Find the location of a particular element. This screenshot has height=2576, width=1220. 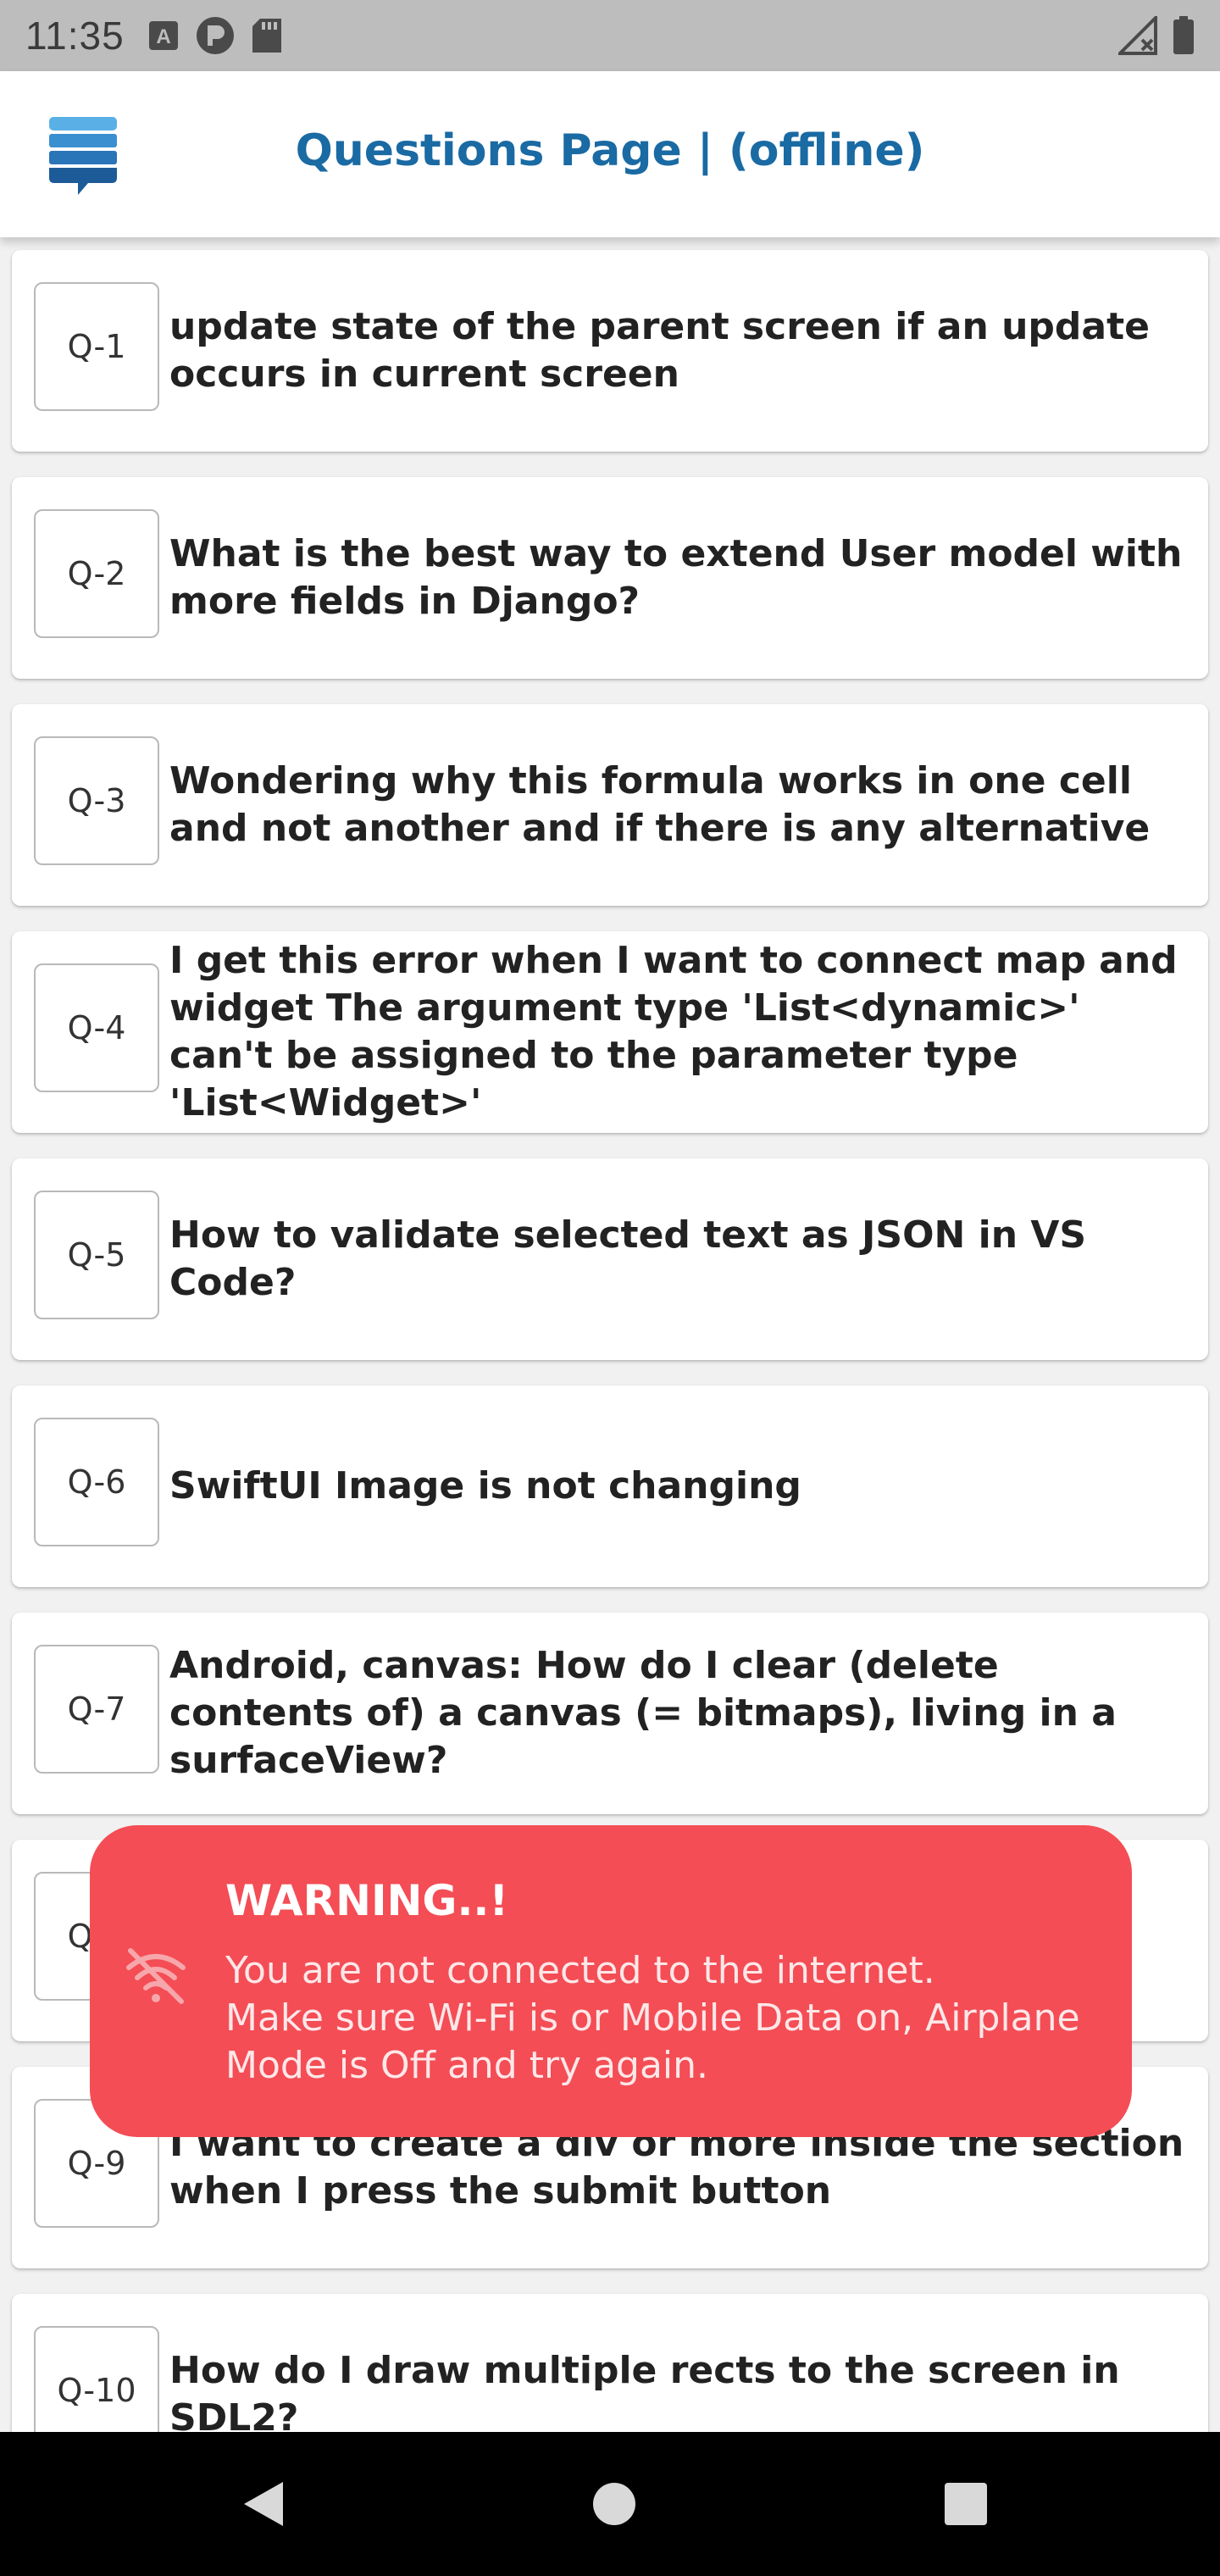

question-card: Q-6 SwiftUI Image is not changing is located at coordinates (610, 1486).